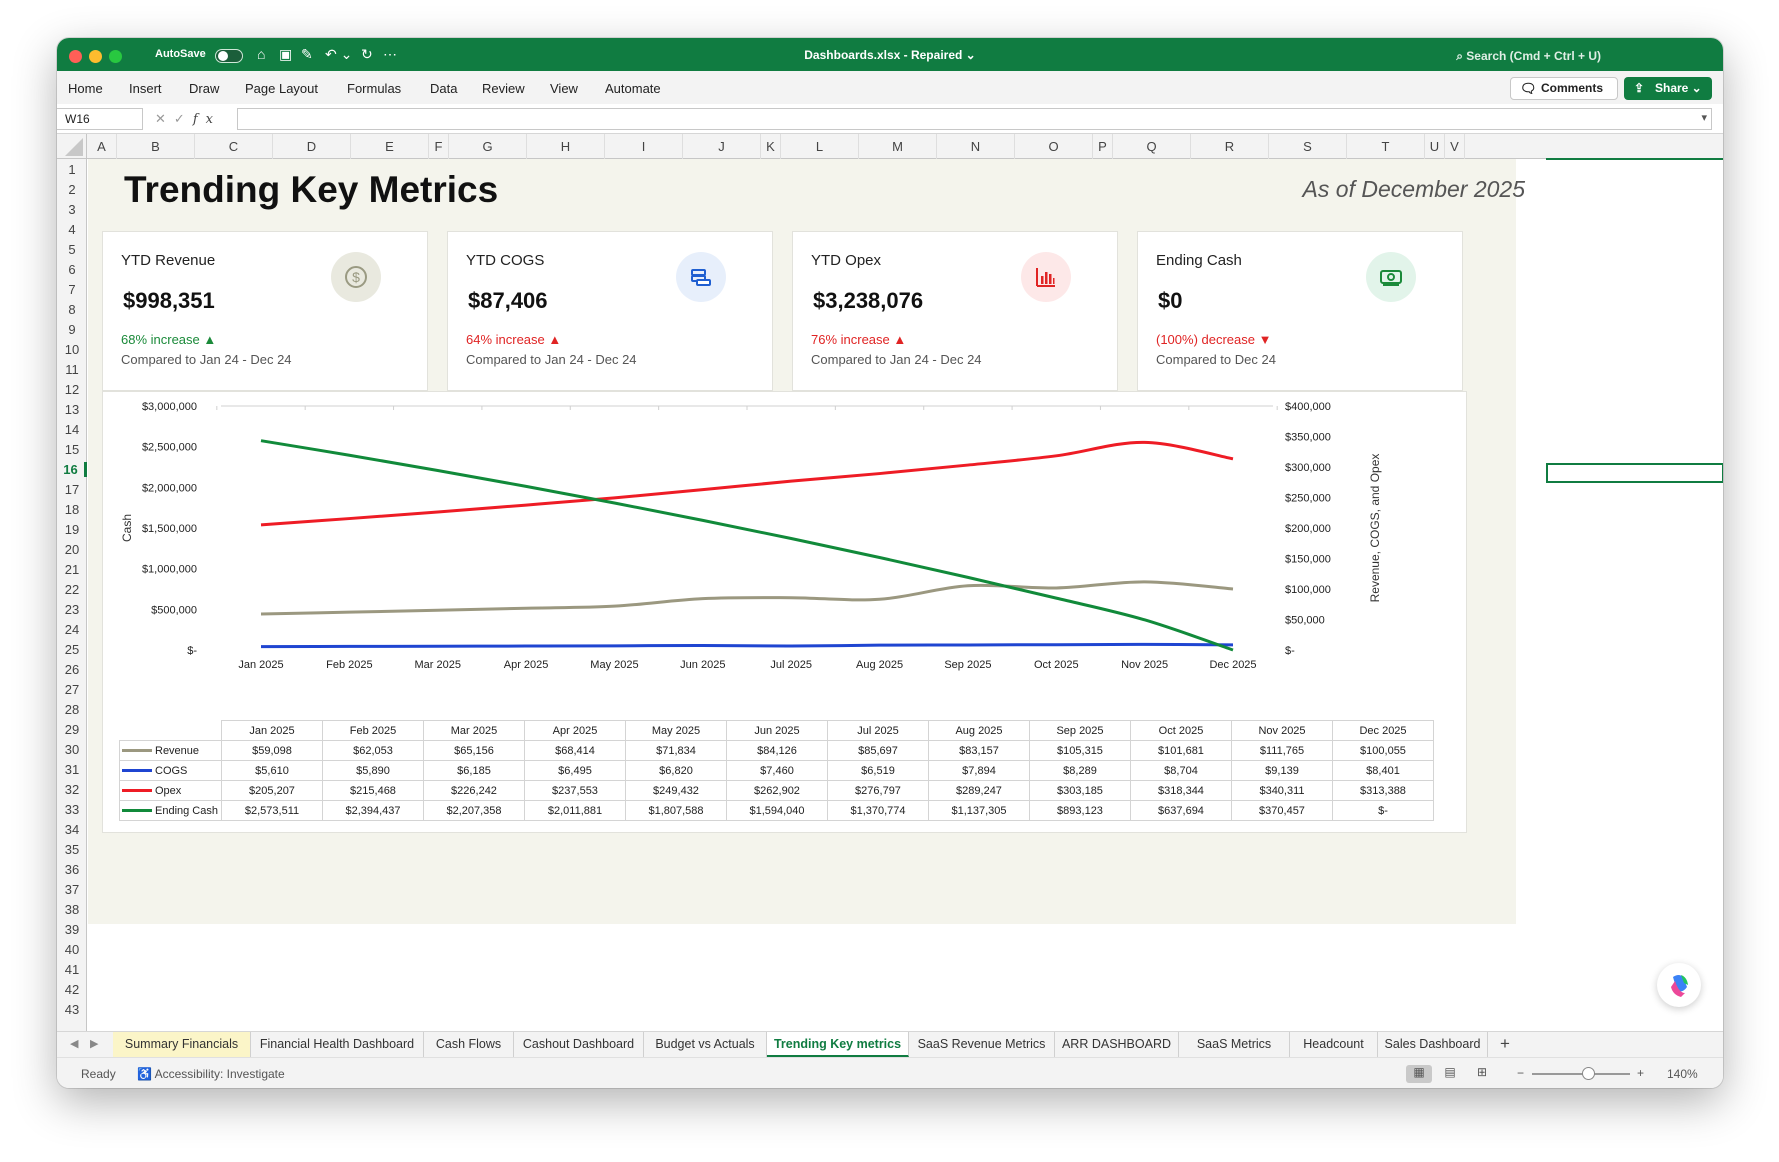 This screenshot has width=1779, height=1162. I want to click on menu-formulas: Formulas, so click(374, 88).